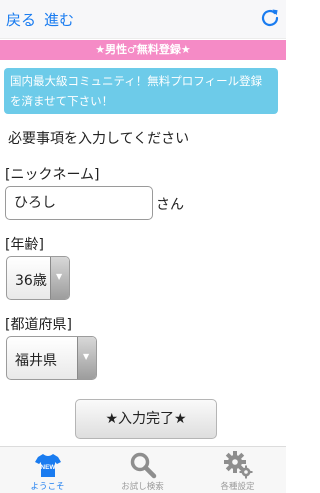 The height and width of the screenshot is (493, 320). I want to click on back-button: 戻る, so click(21, 19).